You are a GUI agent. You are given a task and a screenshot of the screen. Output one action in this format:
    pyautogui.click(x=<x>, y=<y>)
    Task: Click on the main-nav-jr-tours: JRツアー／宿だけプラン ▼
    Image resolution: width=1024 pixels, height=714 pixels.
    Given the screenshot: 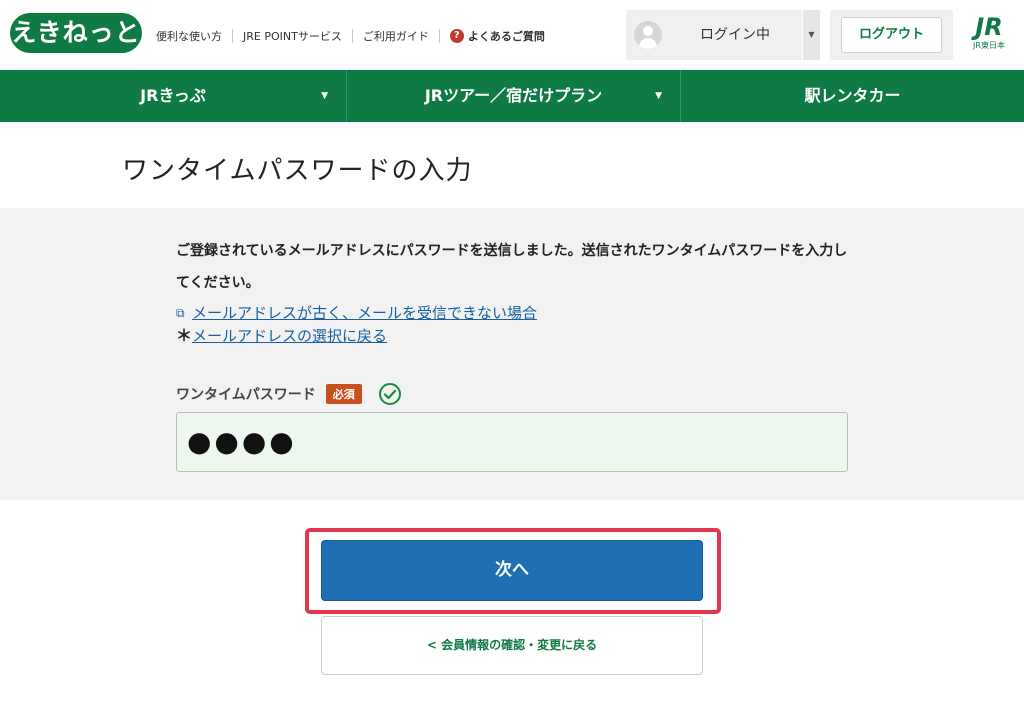 What is the action you would take?
    pyautogui.click(x=513, y=96)
    